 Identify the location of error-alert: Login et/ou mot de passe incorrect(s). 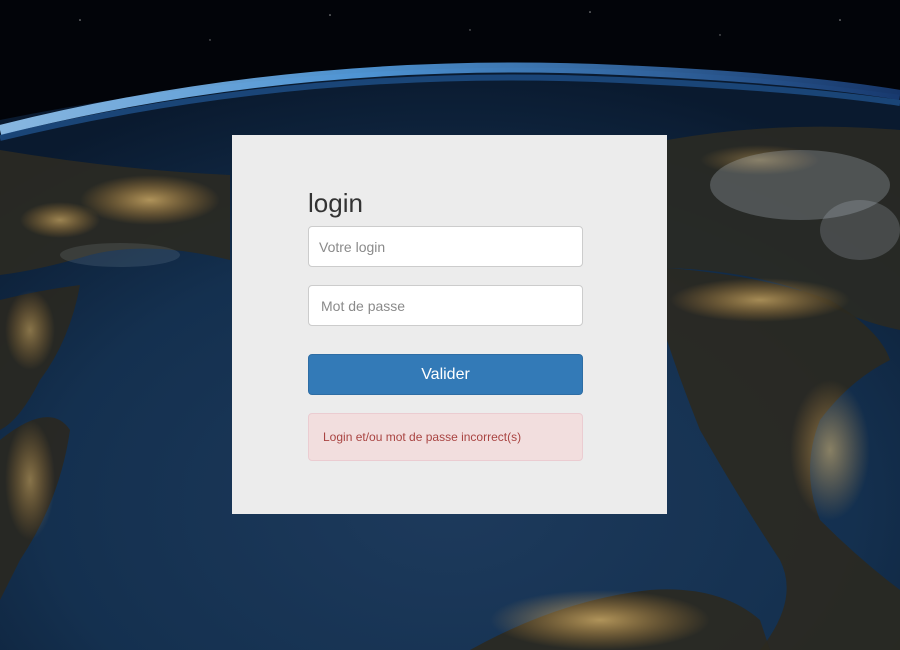
(445, 437).